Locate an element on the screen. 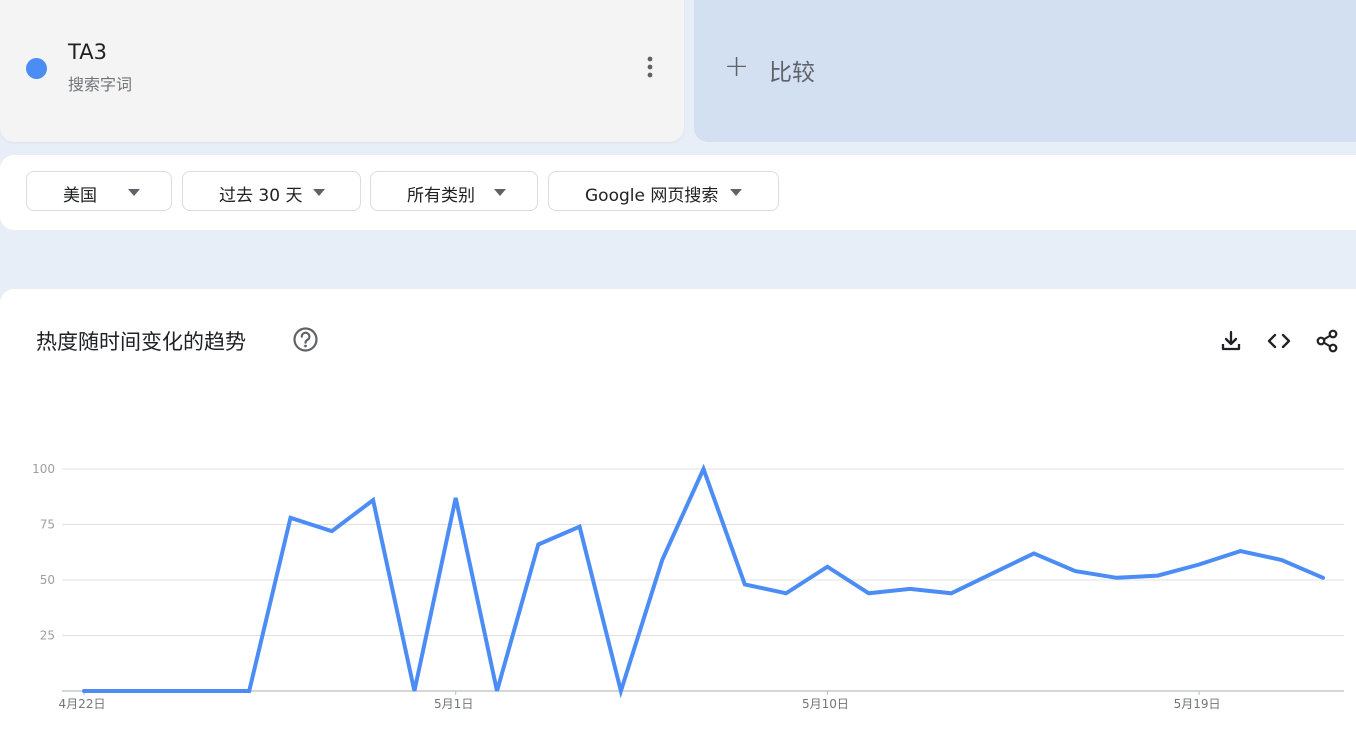 Image resolution: width=1356 pixels, height=729 pixels. x-tick-label: 4月22日 is located at coordinates (82, 704).